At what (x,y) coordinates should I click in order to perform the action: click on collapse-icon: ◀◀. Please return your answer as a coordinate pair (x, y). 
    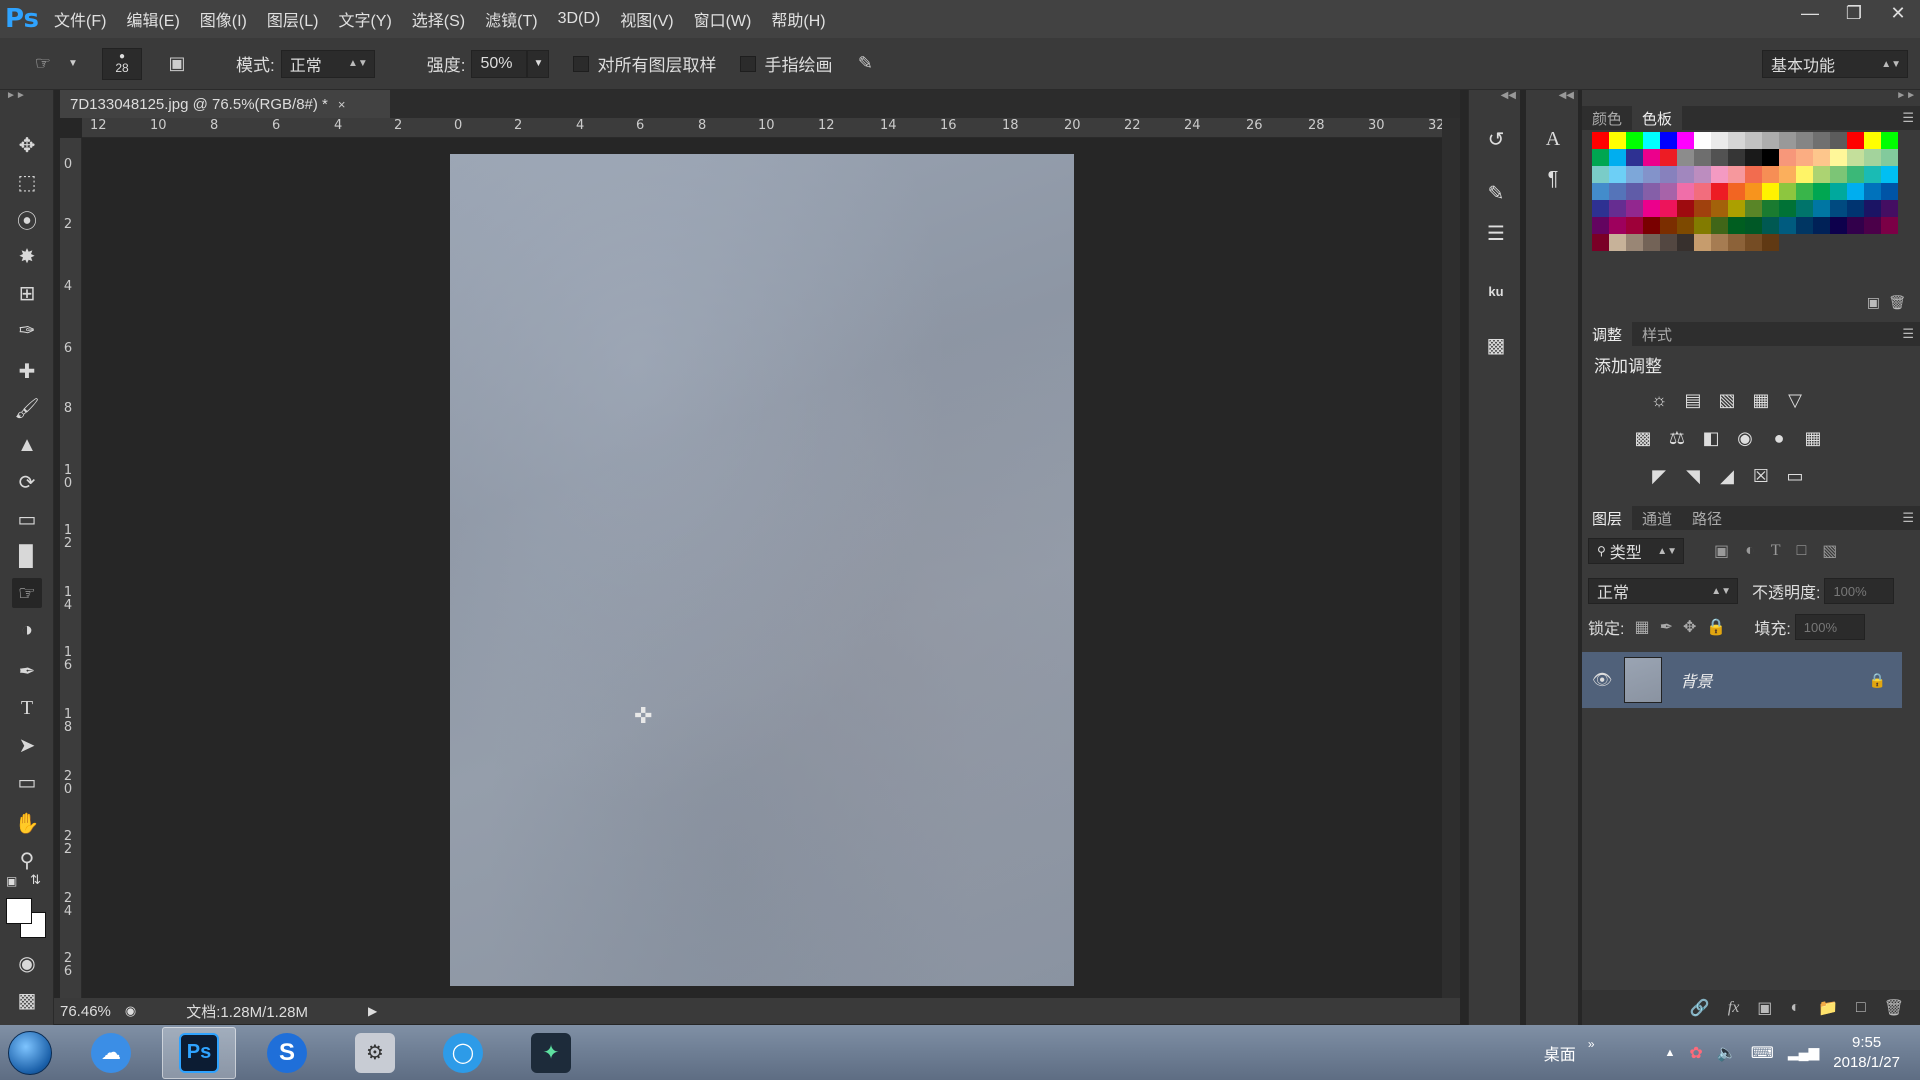
    Looking at the image, I should click on (1566, 95).